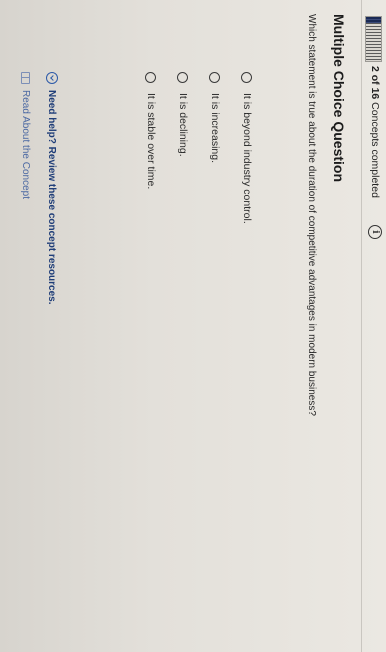 The image size is (386, 652). Describe the element at coordinates (151, 141) in the screenshot. I see `answer-option-label: It is stable over time.` at that location.